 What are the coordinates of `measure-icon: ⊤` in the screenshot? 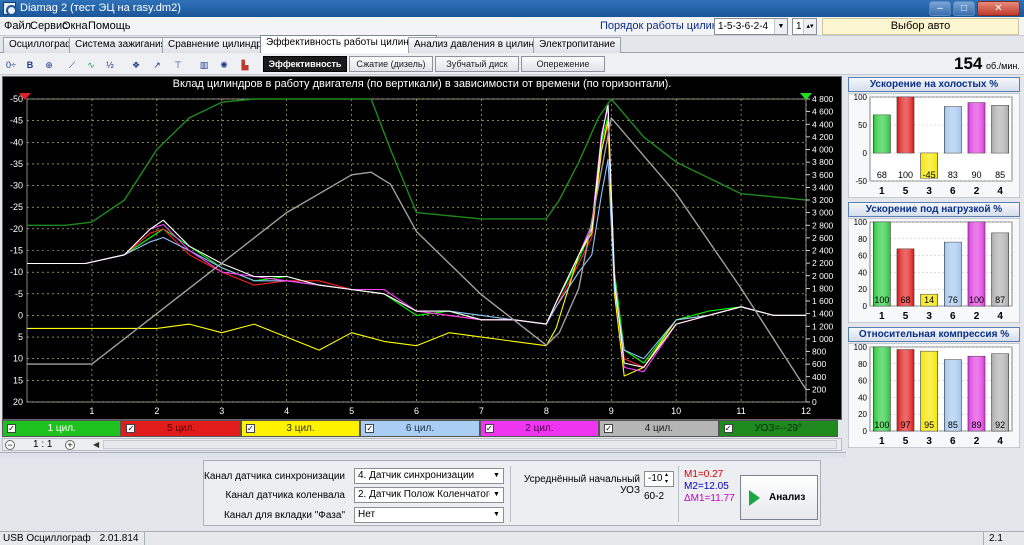 It's located at (178, 64).